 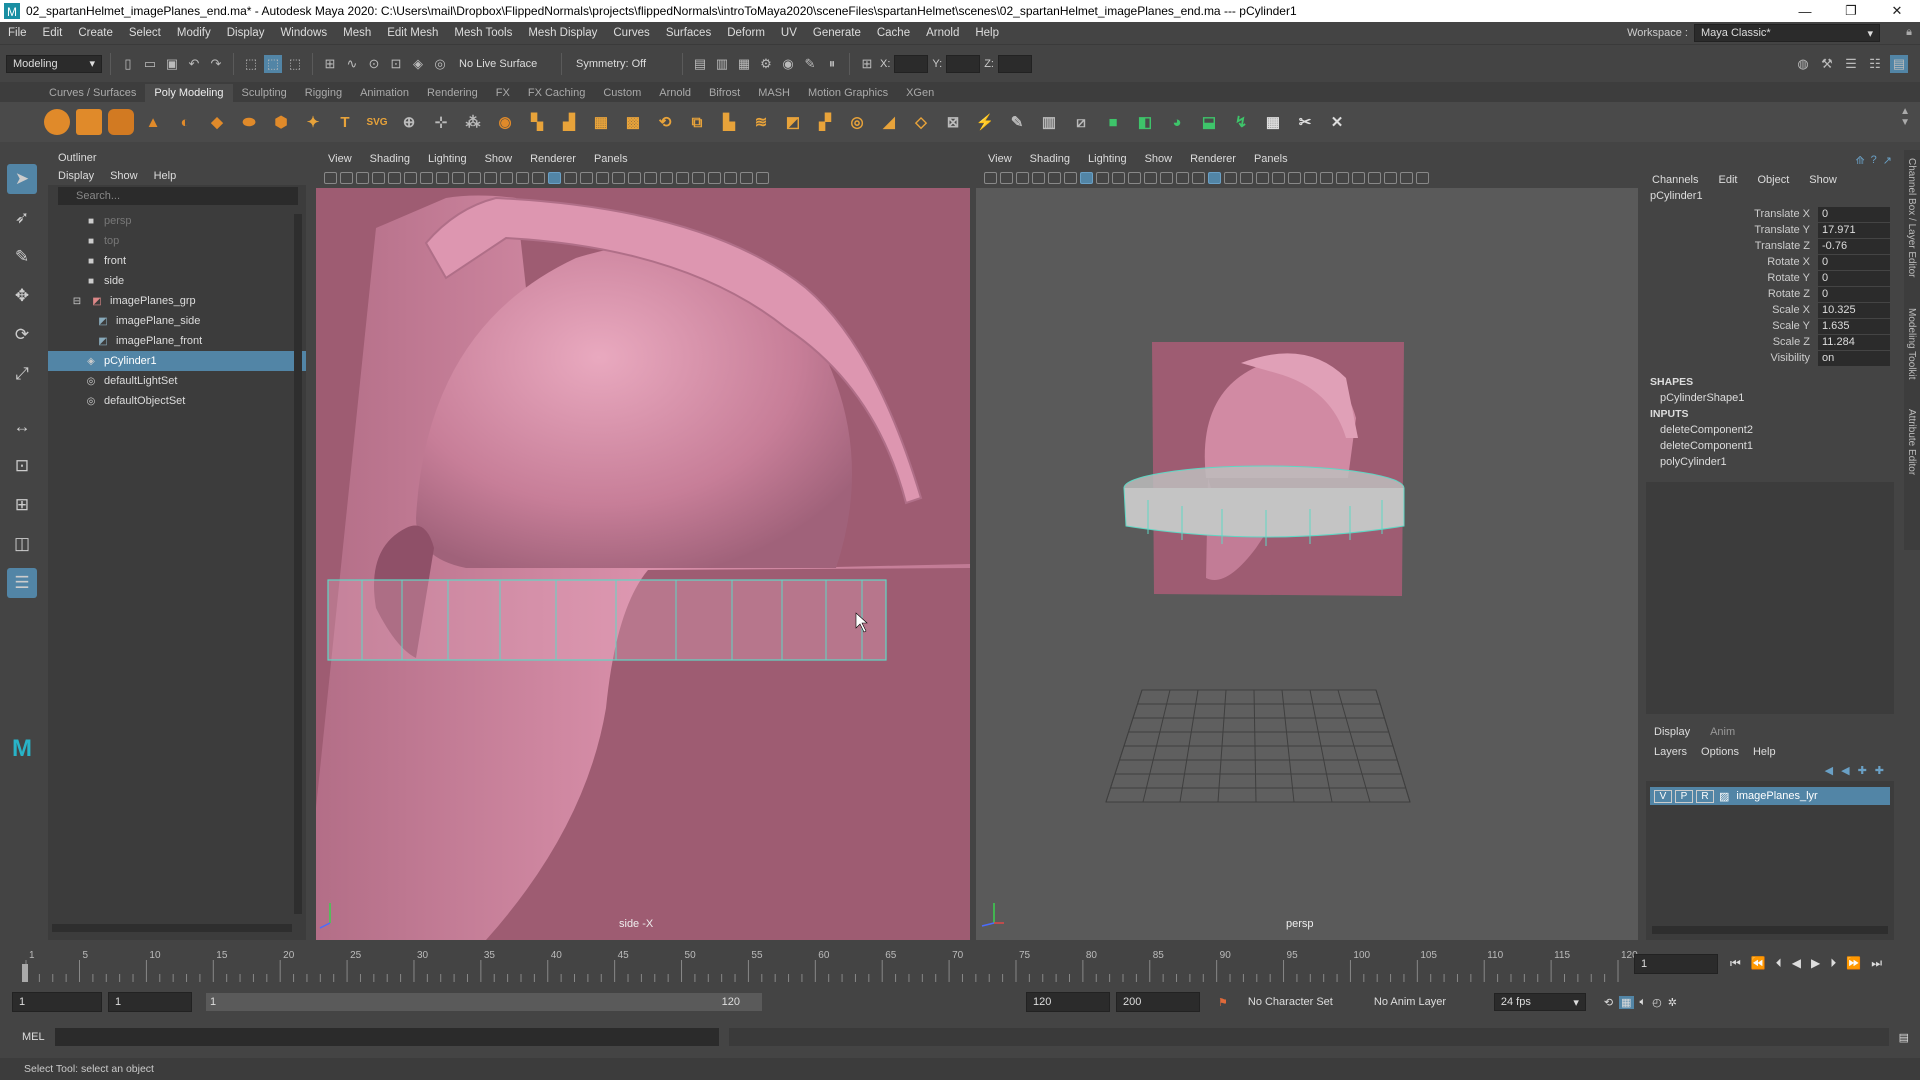 What do you see at coordinates (426, 178) in the screenshot?
I see `grid-icon` at bounding box center [426, 178].